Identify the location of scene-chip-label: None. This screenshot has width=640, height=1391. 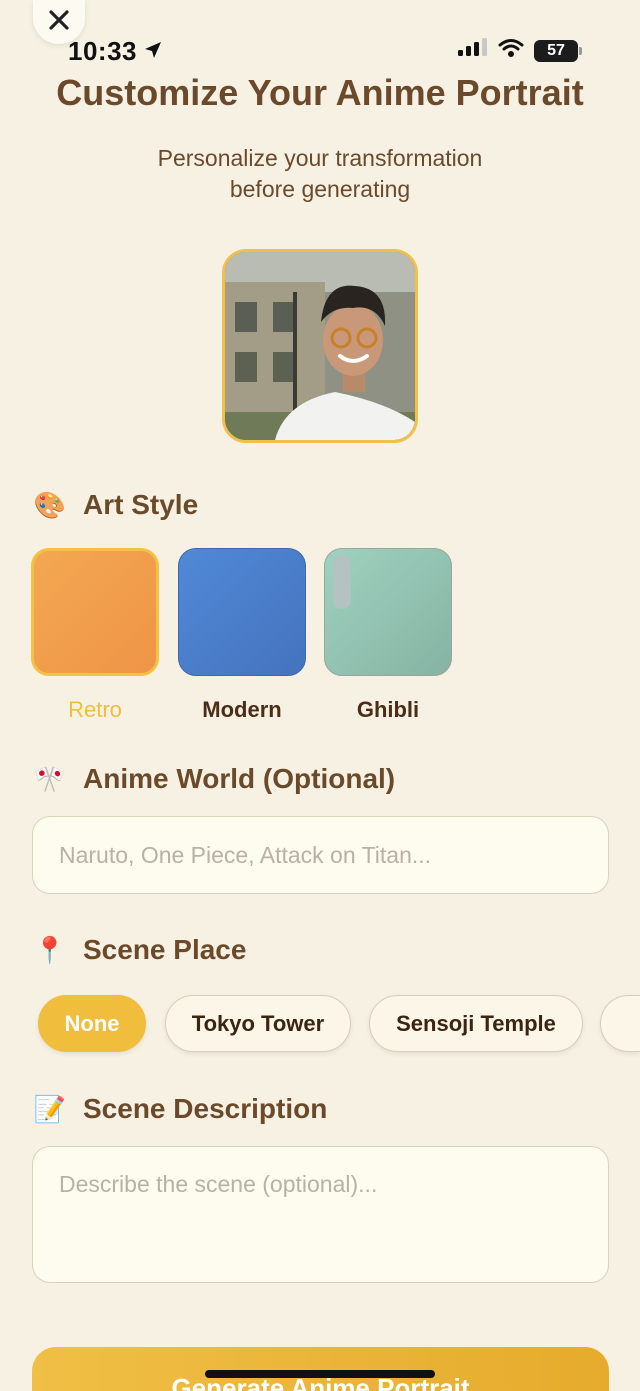
(92, 1023).